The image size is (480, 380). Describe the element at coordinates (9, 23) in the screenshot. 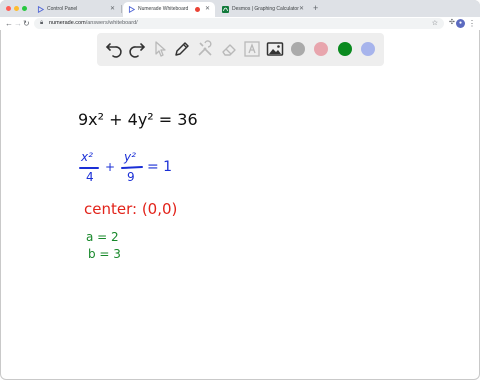

I see `back-arrow-icon: ←` at that location.